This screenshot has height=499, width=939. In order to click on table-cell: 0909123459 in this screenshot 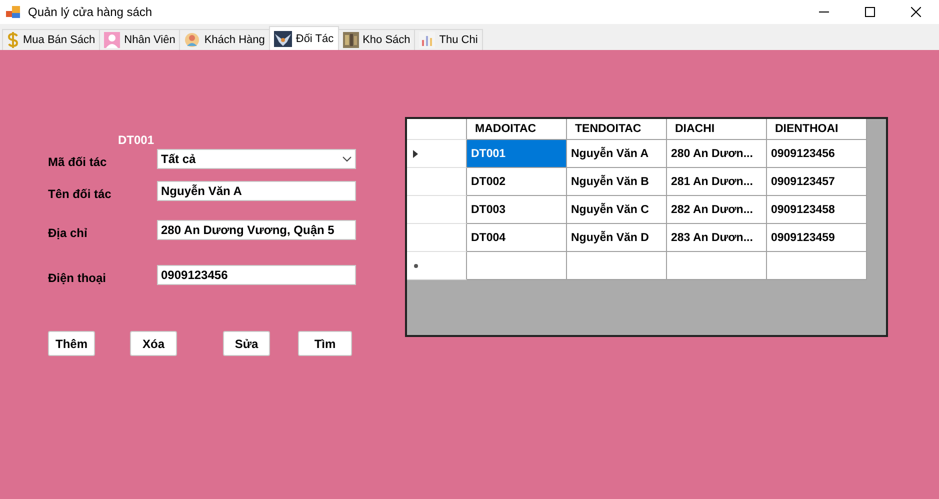, I will do `click(817, 238)`.